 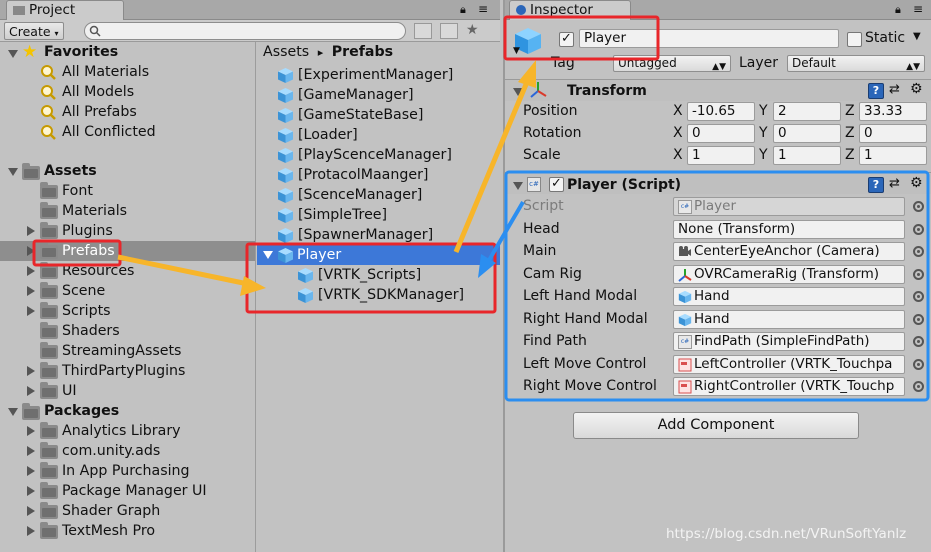 What do you see at coordinates (387, 115) in the screenshot?
I see `prefab-item: [GameStateBase]` at bounding box center [387, 115].